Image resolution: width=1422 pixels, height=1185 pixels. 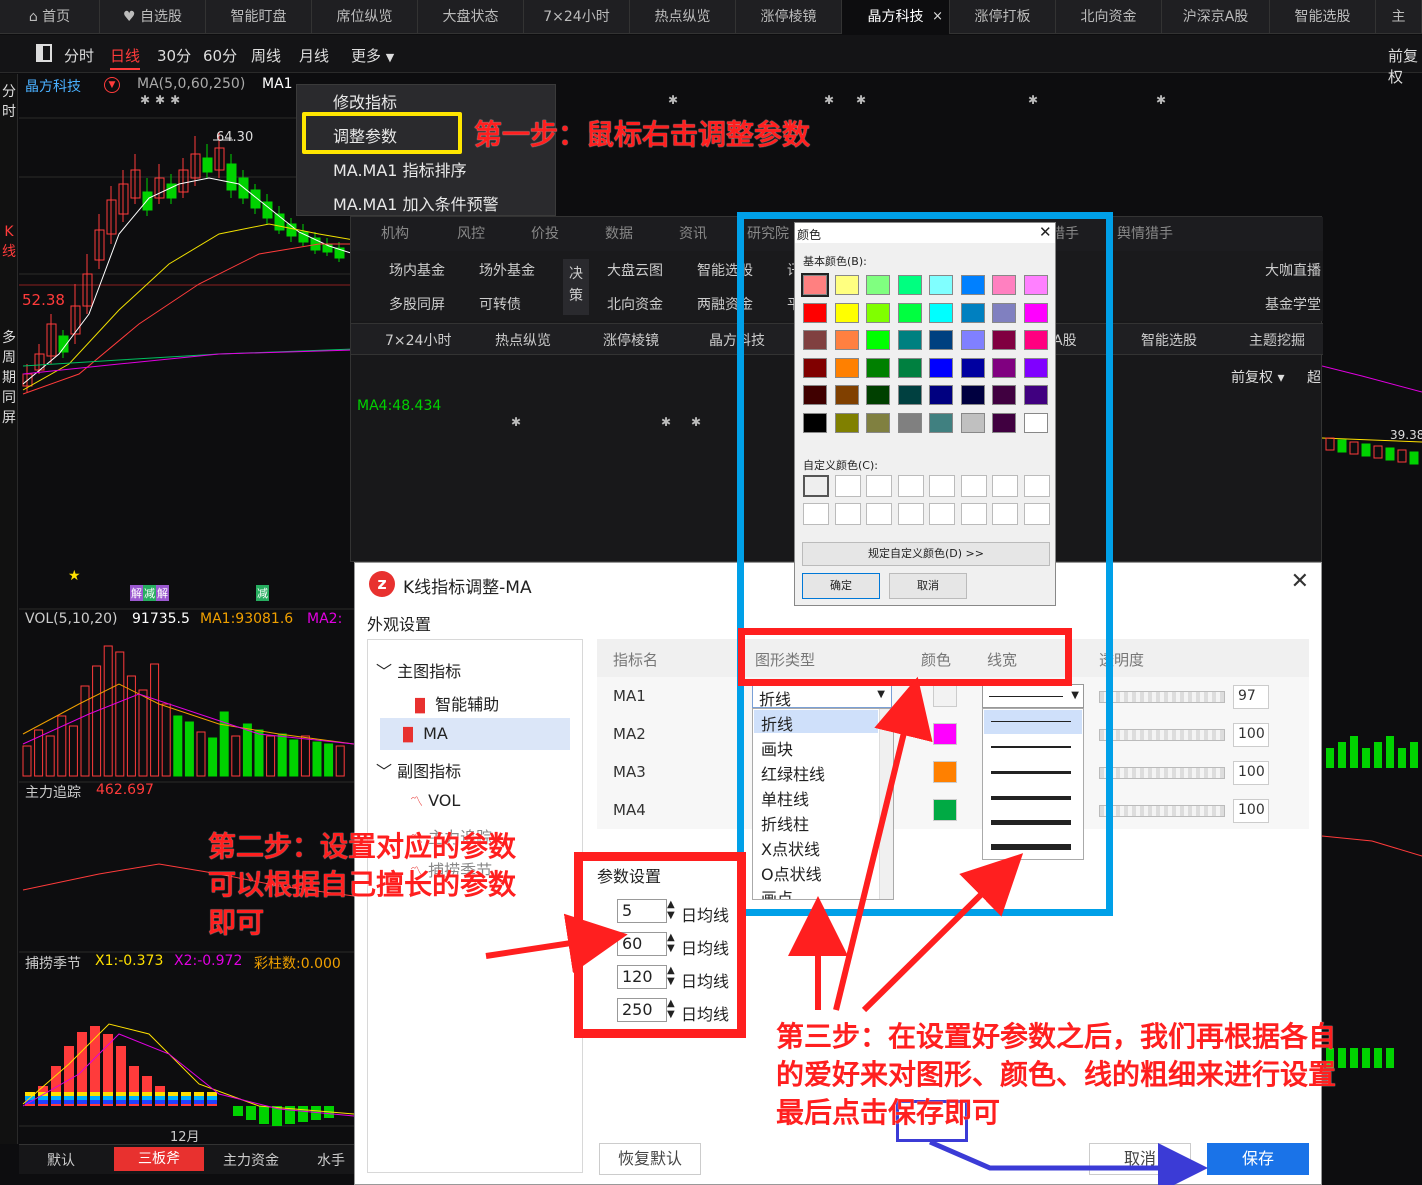 I want to click on view-fenshi: 分时, so click(x=9, y=102).